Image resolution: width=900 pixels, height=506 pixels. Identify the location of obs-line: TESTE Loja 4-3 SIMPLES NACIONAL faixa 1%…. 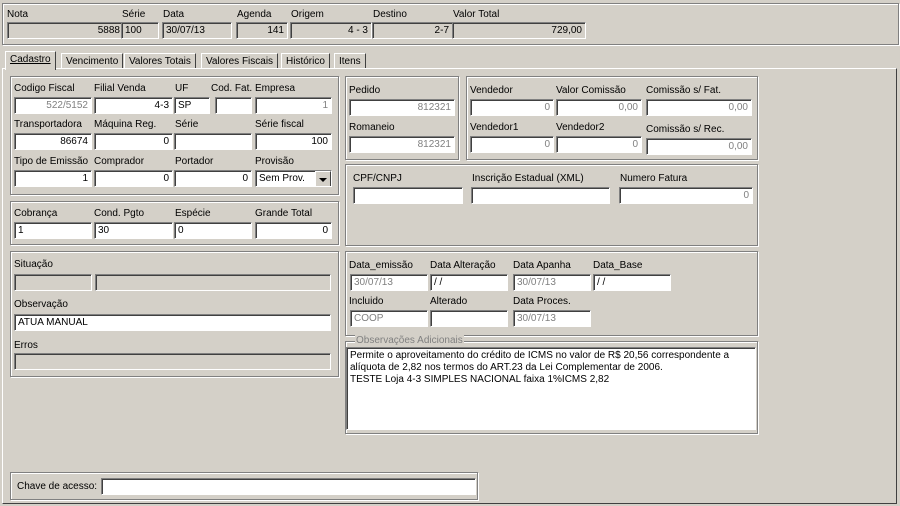
(480, 379).